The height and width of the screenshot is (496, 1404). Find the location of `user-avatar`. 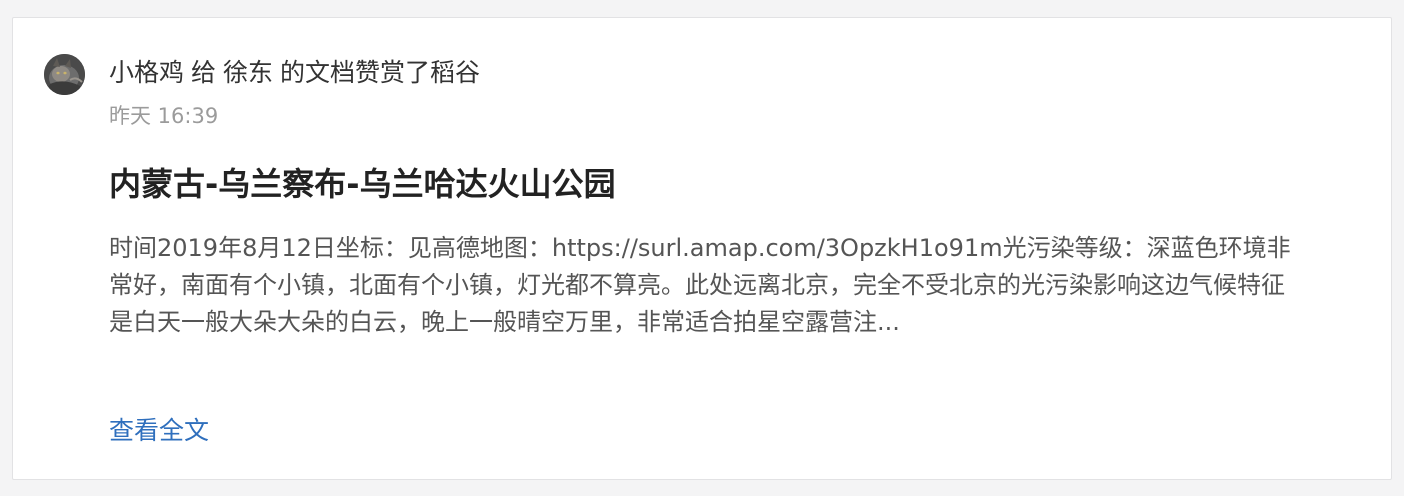

user-avatar is located at coordinates (64, 74).